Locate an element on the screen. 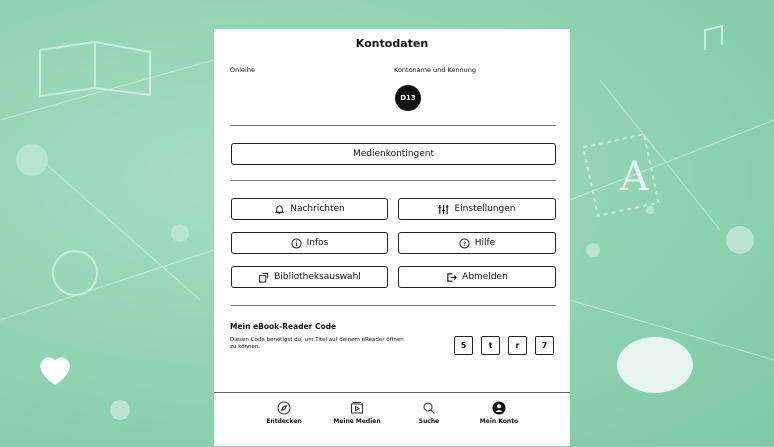 Image resolution: width=774 pixels, height=447 pixels. abmelden-label: Abmelden is located at coordinates (485, 277).